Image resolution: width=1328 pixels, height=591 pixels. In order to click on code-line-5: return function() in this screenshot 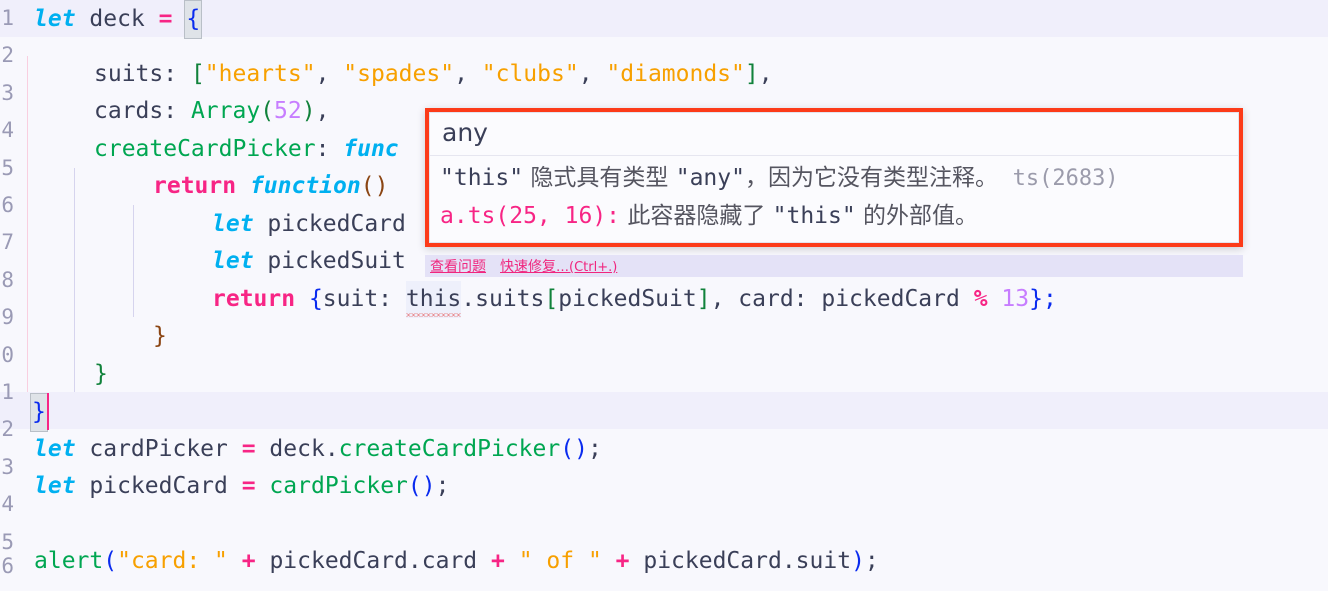, I will do `click(194, 186)`.